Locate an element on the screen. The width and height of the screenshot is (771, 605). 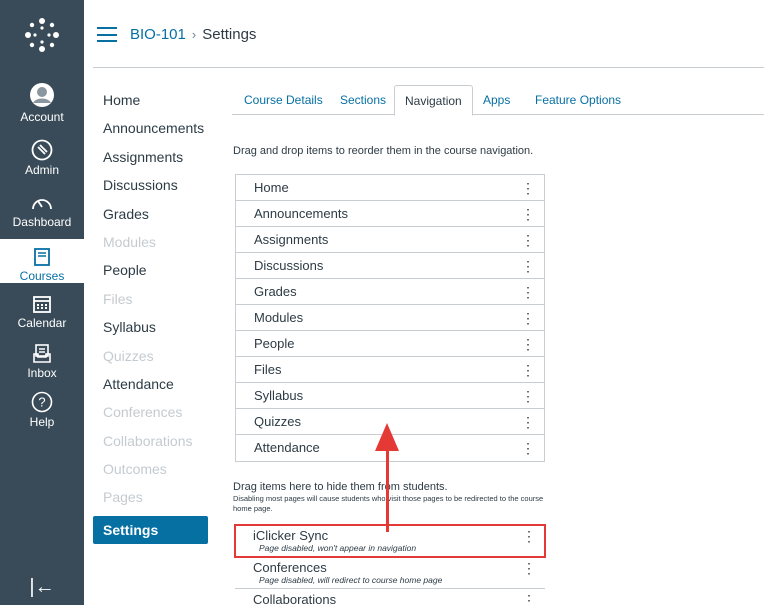
course-nav-settings: Settings is located at coordinates (150, 529).